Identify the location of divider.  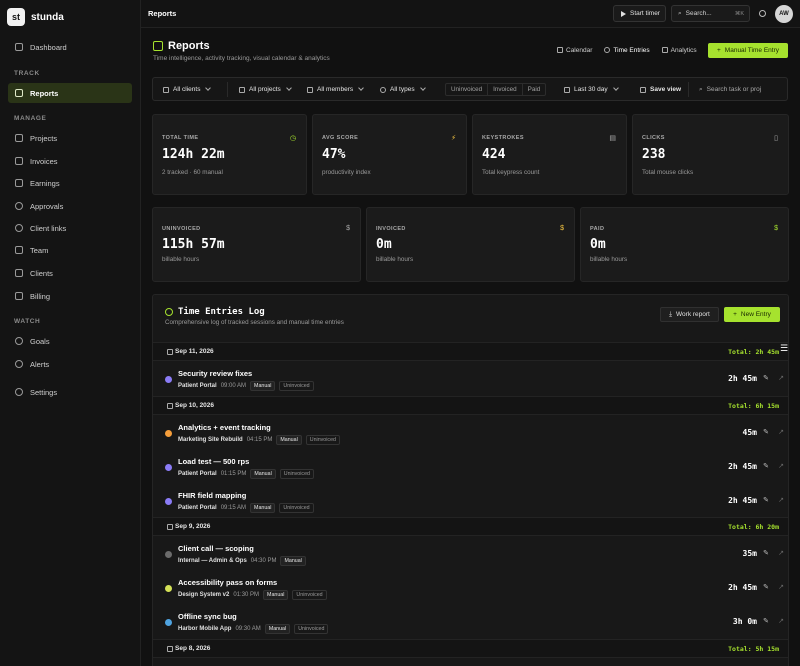
(227, 89).